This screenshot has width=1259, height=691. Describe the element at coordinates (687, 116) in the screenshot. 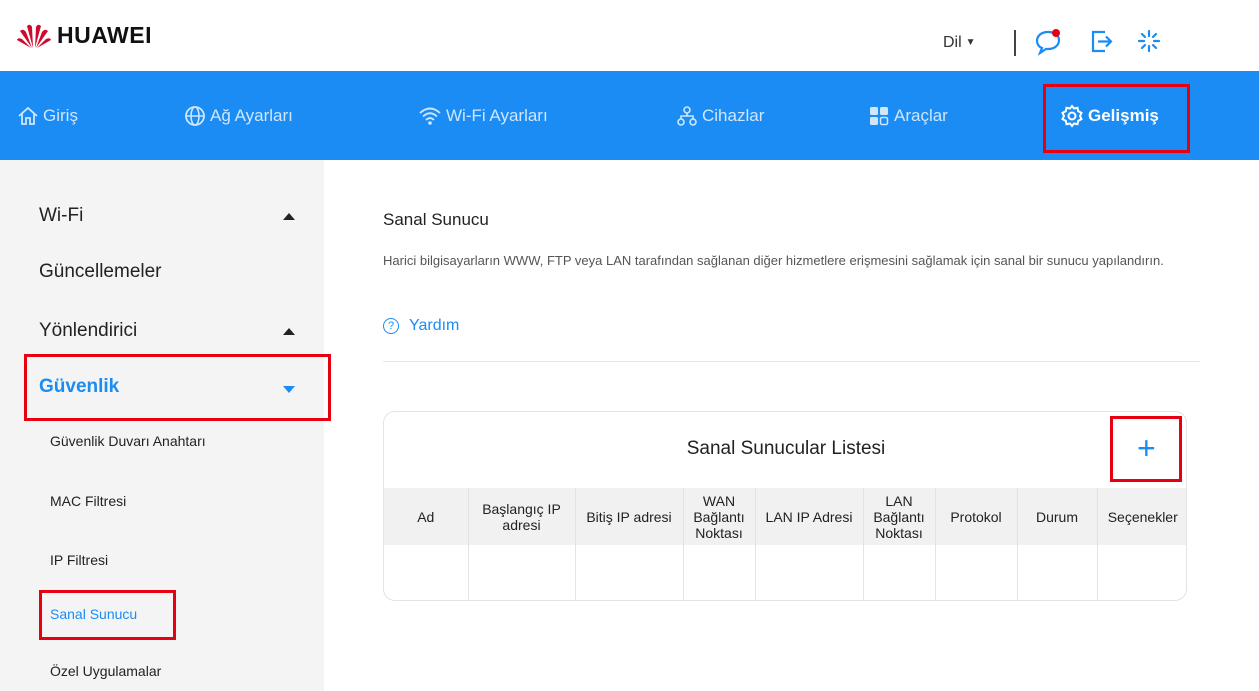

I see `devices-icon` at that location.